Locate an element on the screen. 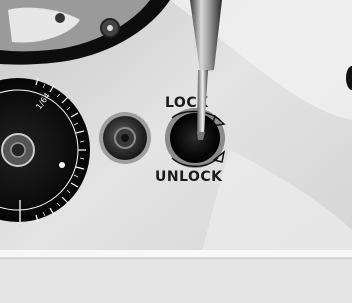  unlock-label: UNLOCK is located at coordinates (189, 177).